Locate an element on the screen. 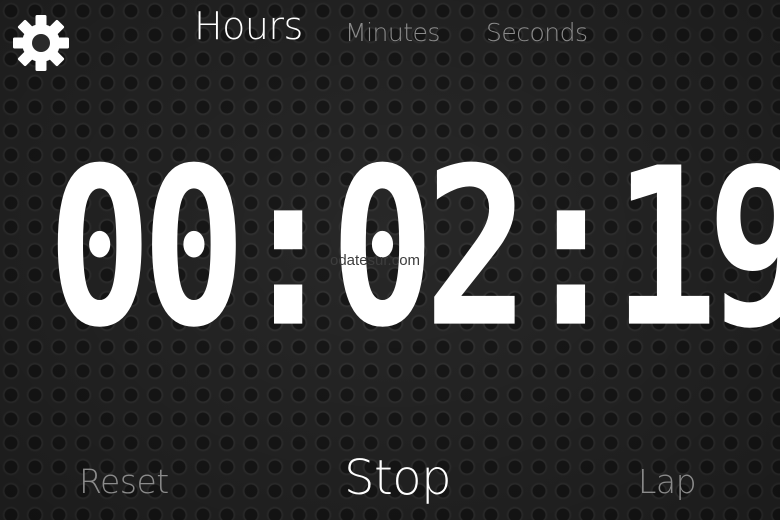 The height and width of the screenshot is (520, 780). watermark-text: odatesur.com is located at coordinates (375, 260).